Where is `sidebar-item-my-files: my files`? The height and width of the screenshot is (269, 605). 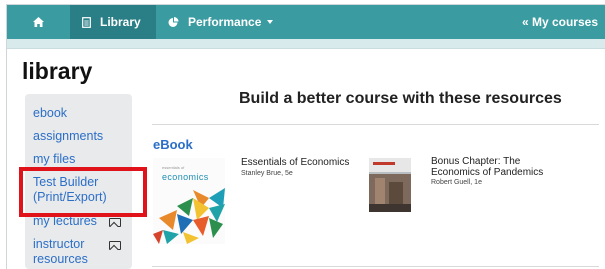
sidebar-item-my-files: my files is located at coordinates (54, 159).